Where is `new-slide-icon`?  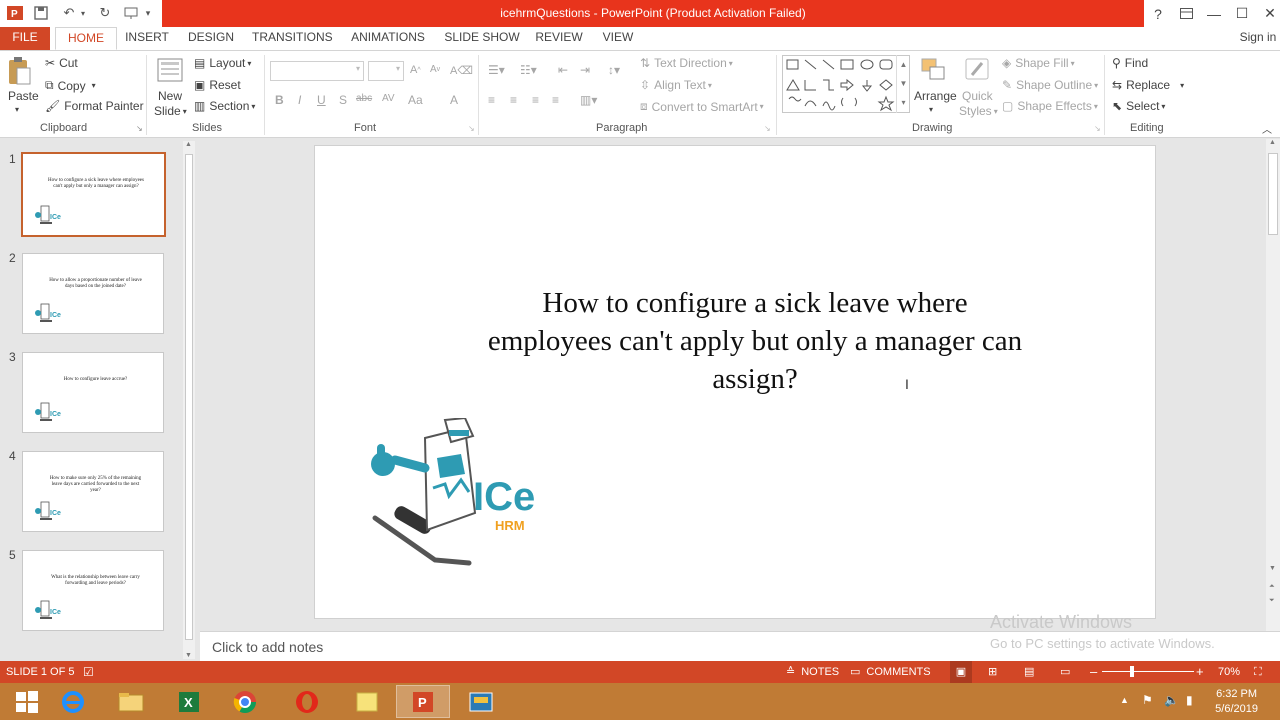 new-slide-icon is located at coordinates (170, 71).